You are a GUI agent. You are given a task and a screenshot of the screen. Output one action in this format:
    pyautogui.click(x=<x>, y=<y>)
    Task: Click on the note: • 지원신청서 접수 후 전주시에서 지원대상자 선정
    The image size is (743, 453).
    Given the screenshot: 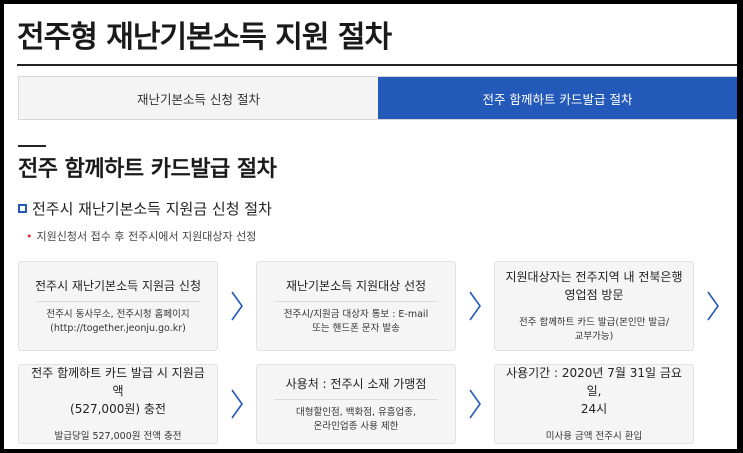 What is the action you would take?
    pyautogui.click(x=141, y=236)
    